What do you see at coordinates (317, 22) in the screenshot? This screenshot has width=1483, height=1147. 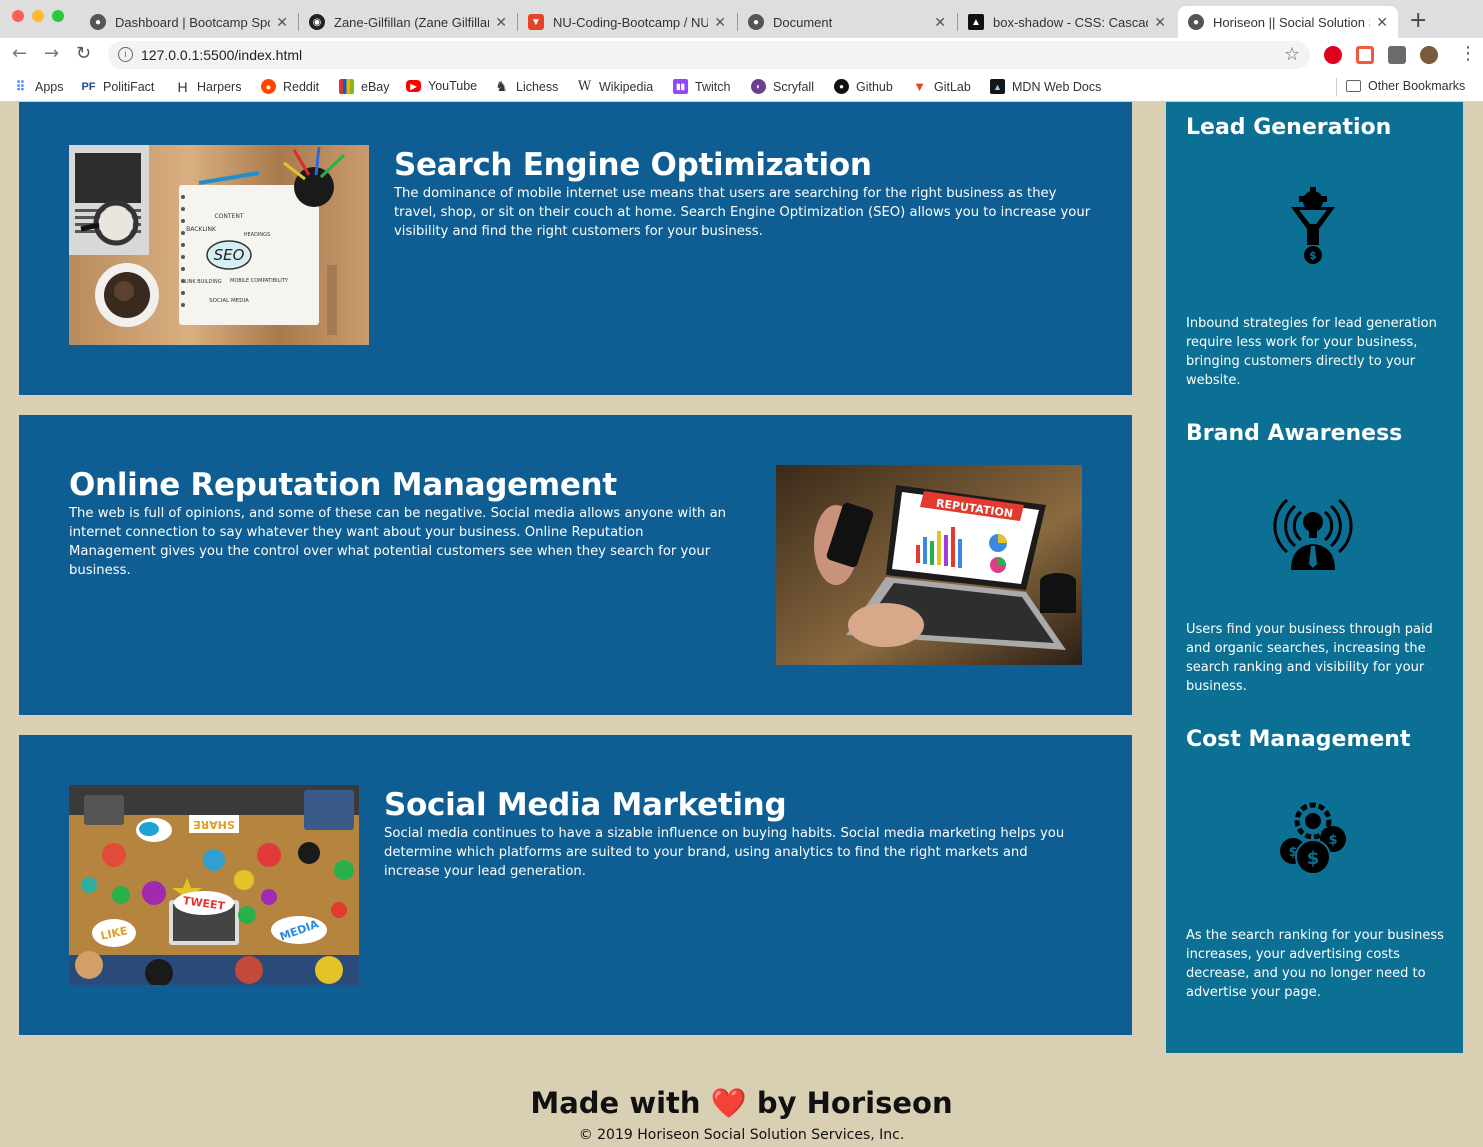 I see `github-icon: ◉` at bounding box center [317, 22].